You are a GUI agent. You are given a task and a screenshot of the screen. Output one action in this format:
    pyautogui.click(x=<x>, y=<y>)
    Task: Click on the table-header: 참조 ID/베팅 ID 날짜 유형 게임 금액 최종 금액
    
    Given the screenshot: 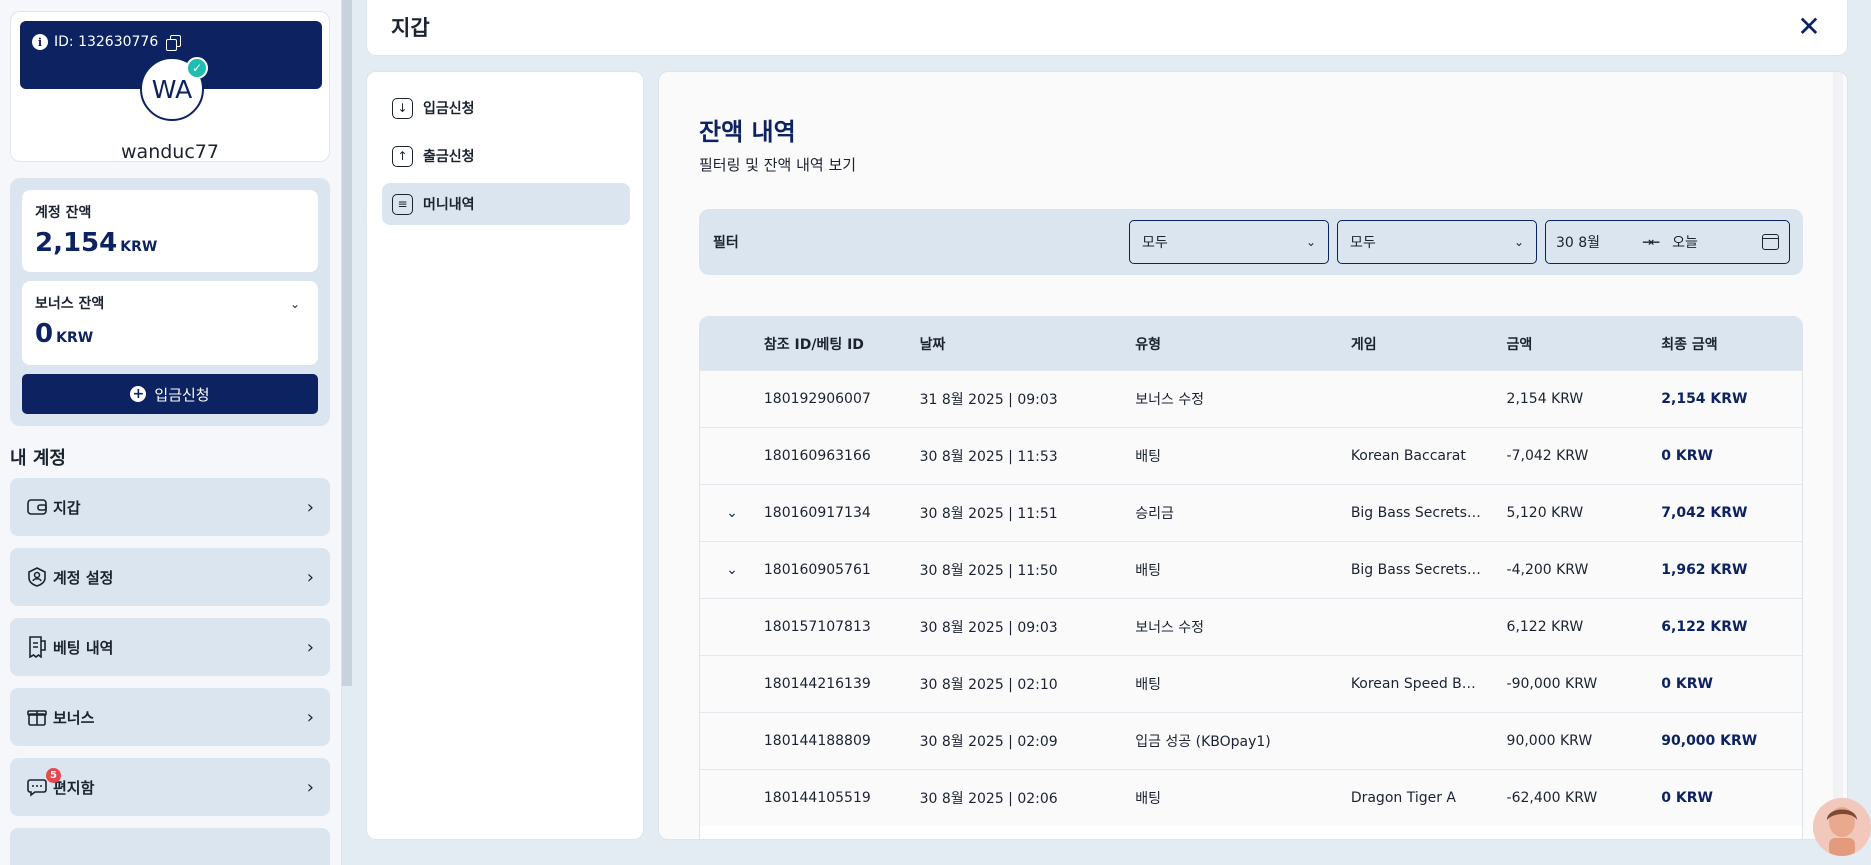 What is the action you would take?
    pyautogui.click(x=1251, y=343)
    